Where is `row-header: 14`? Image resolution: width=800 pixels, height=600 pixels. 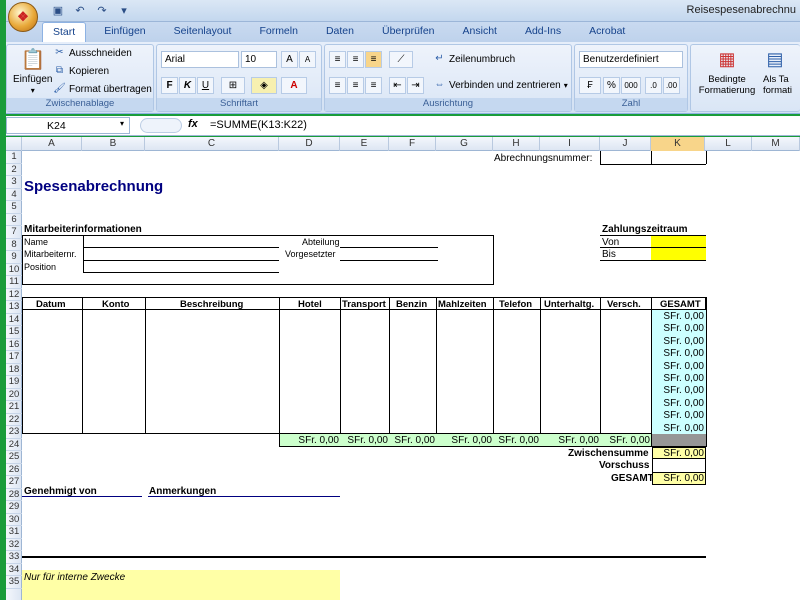 row-header: 14 is located at coordinates (14, 320).